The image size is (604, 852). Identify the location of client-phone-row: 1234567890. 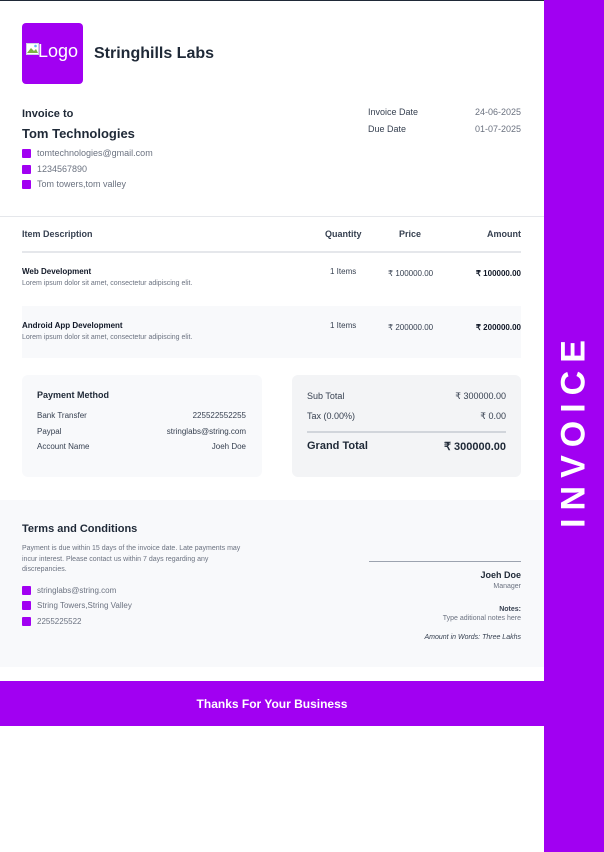
(54, 169).